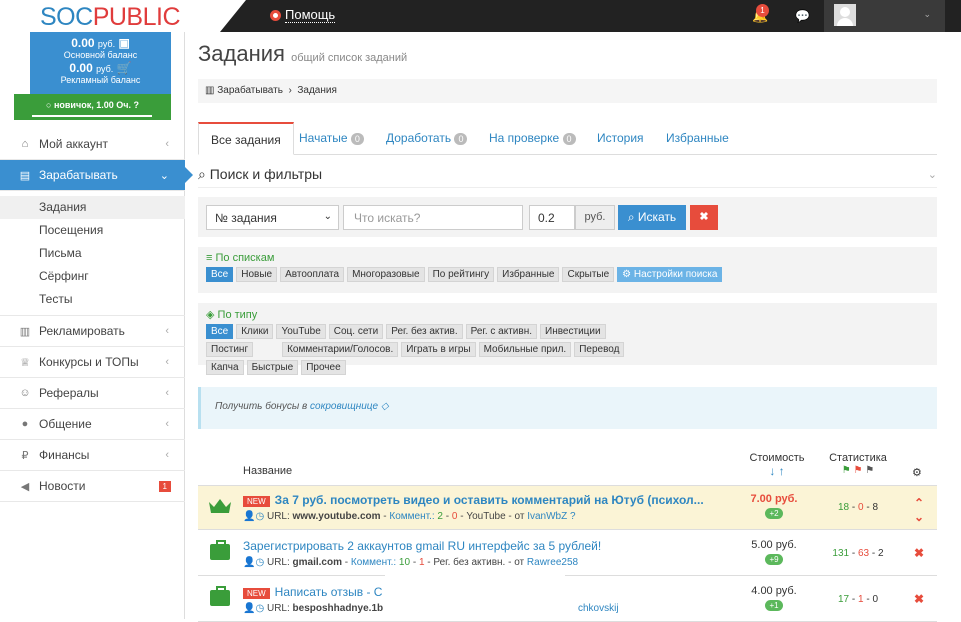 The height and width of the screenshot is (622, 961). What do you see at coordinates (301, 331) in the screenshot?
I see `type-tag: YouTube` at bounding box center [301, 331].